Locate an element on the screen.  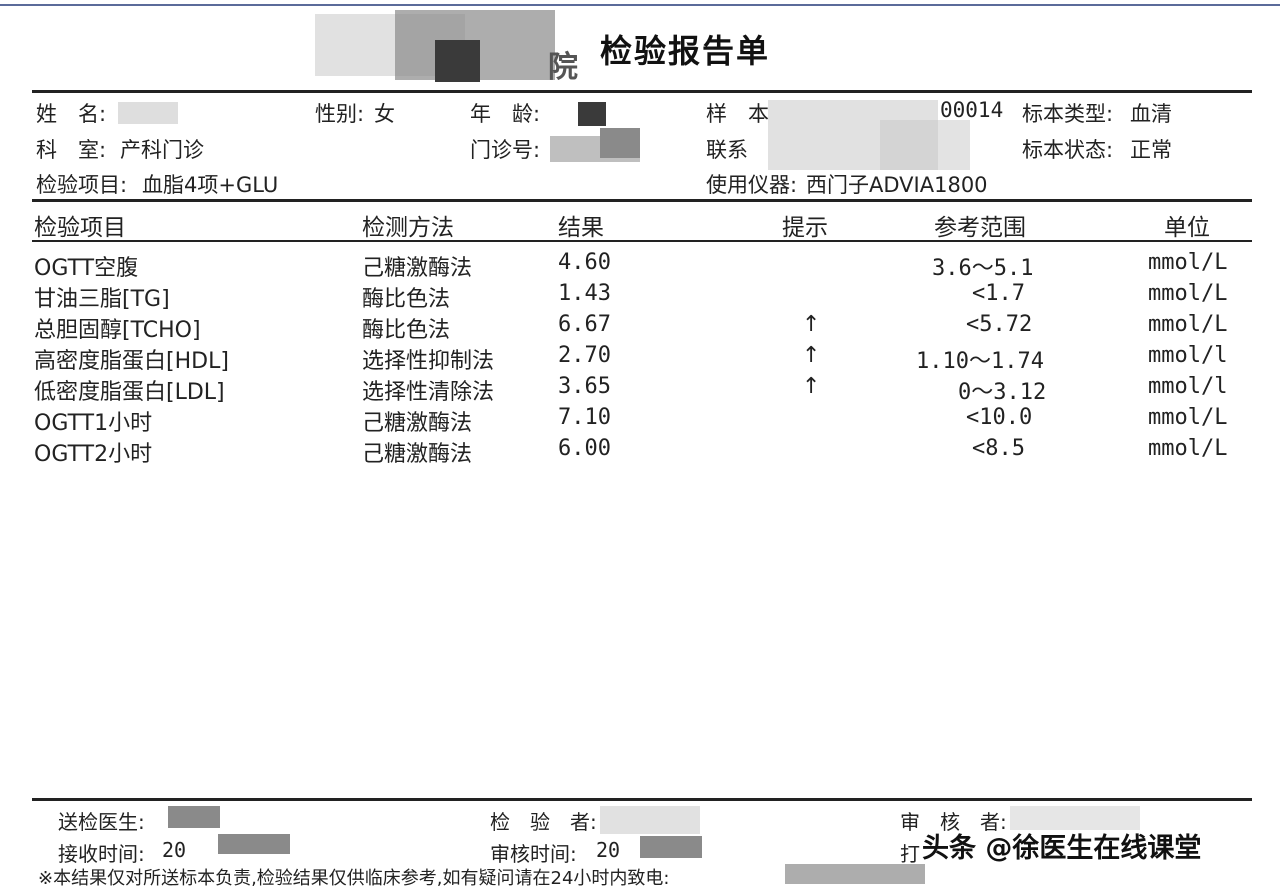
redacted-doctor is located at coordinates (194, 817).